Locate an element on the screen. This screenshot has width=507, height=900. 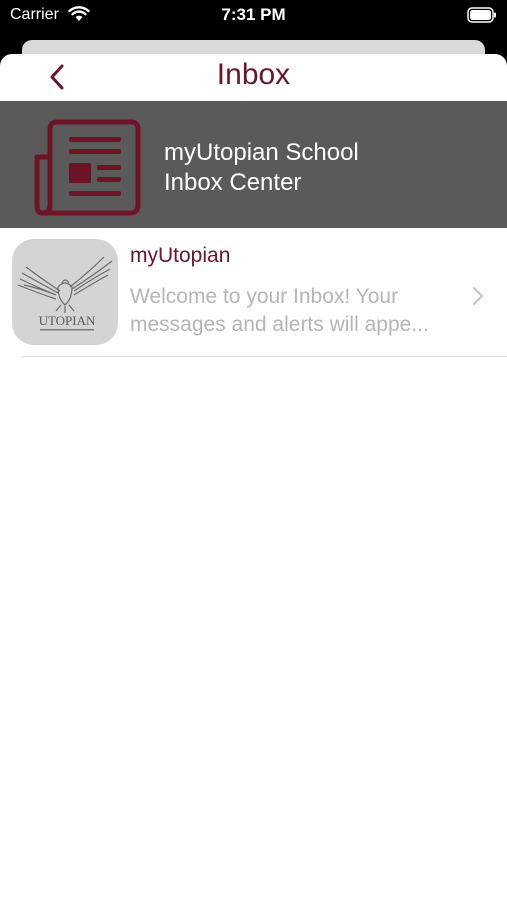
battery-icon is located at coordinates (482, 17).